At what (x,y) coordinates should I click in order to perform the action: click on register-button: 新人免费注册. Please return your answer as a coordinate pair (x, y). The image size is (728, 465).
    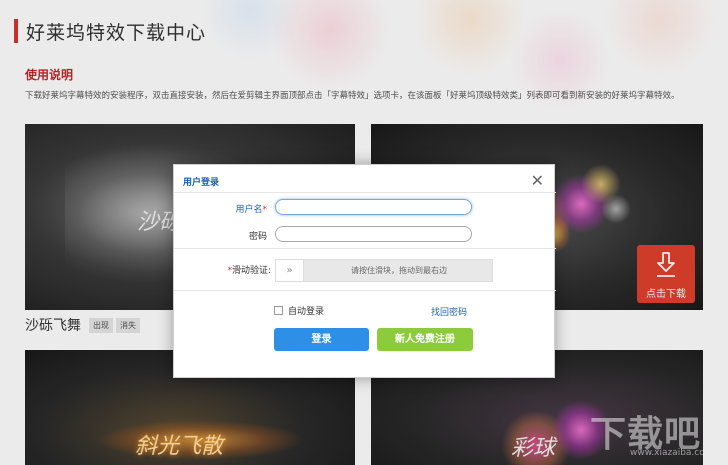
    Looking at the image, I should click on (425, 339).